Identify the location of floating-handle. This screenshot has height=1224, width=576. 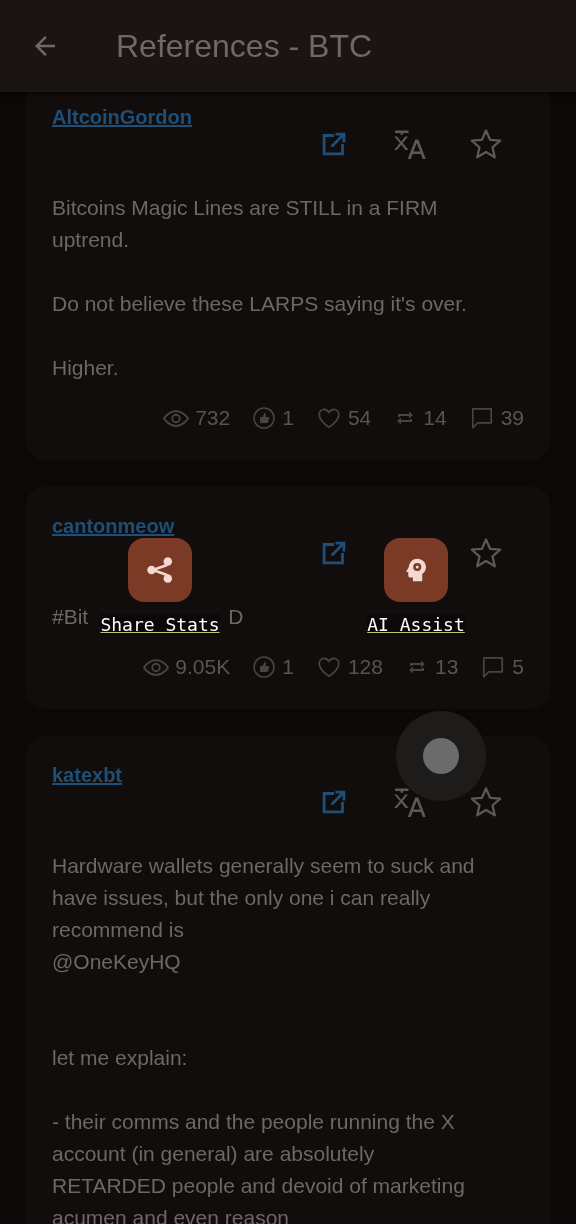
(441, 756).